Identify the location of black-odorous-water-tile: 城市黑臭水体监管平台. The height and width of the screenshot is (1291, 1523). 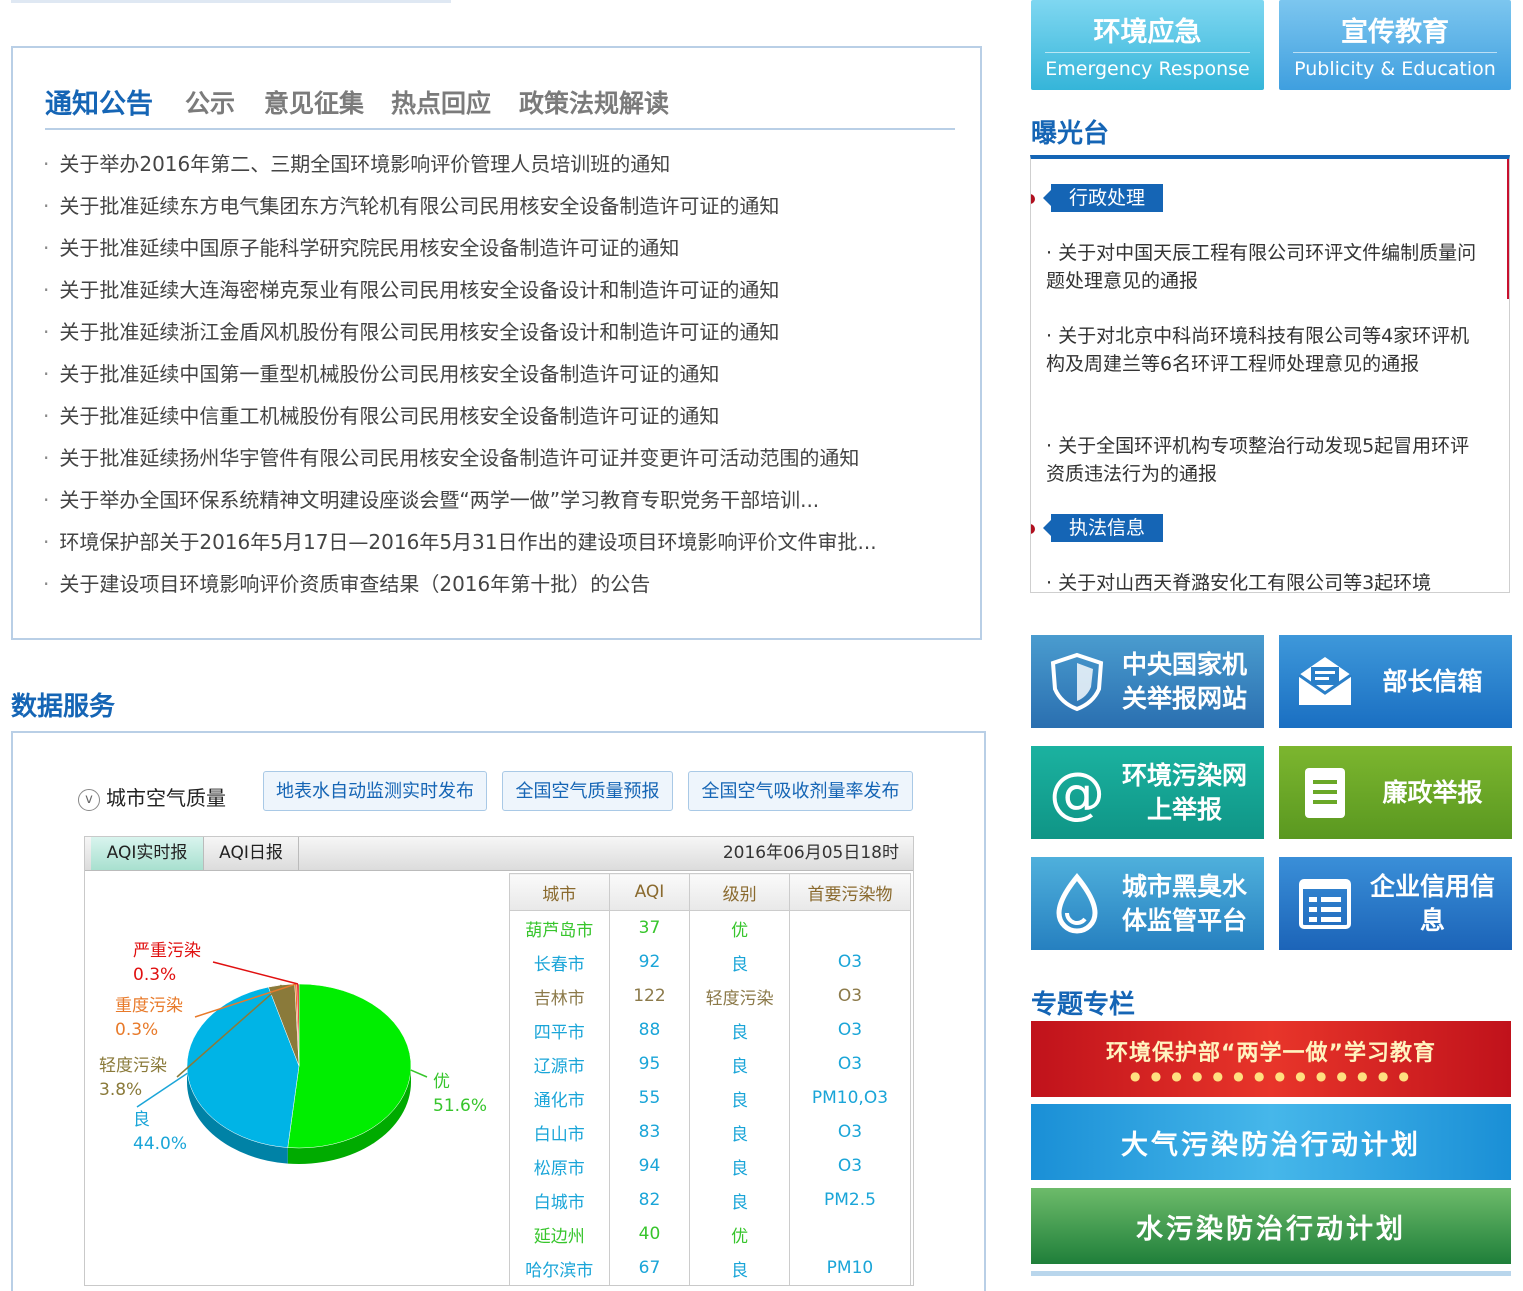
(1147, 903).